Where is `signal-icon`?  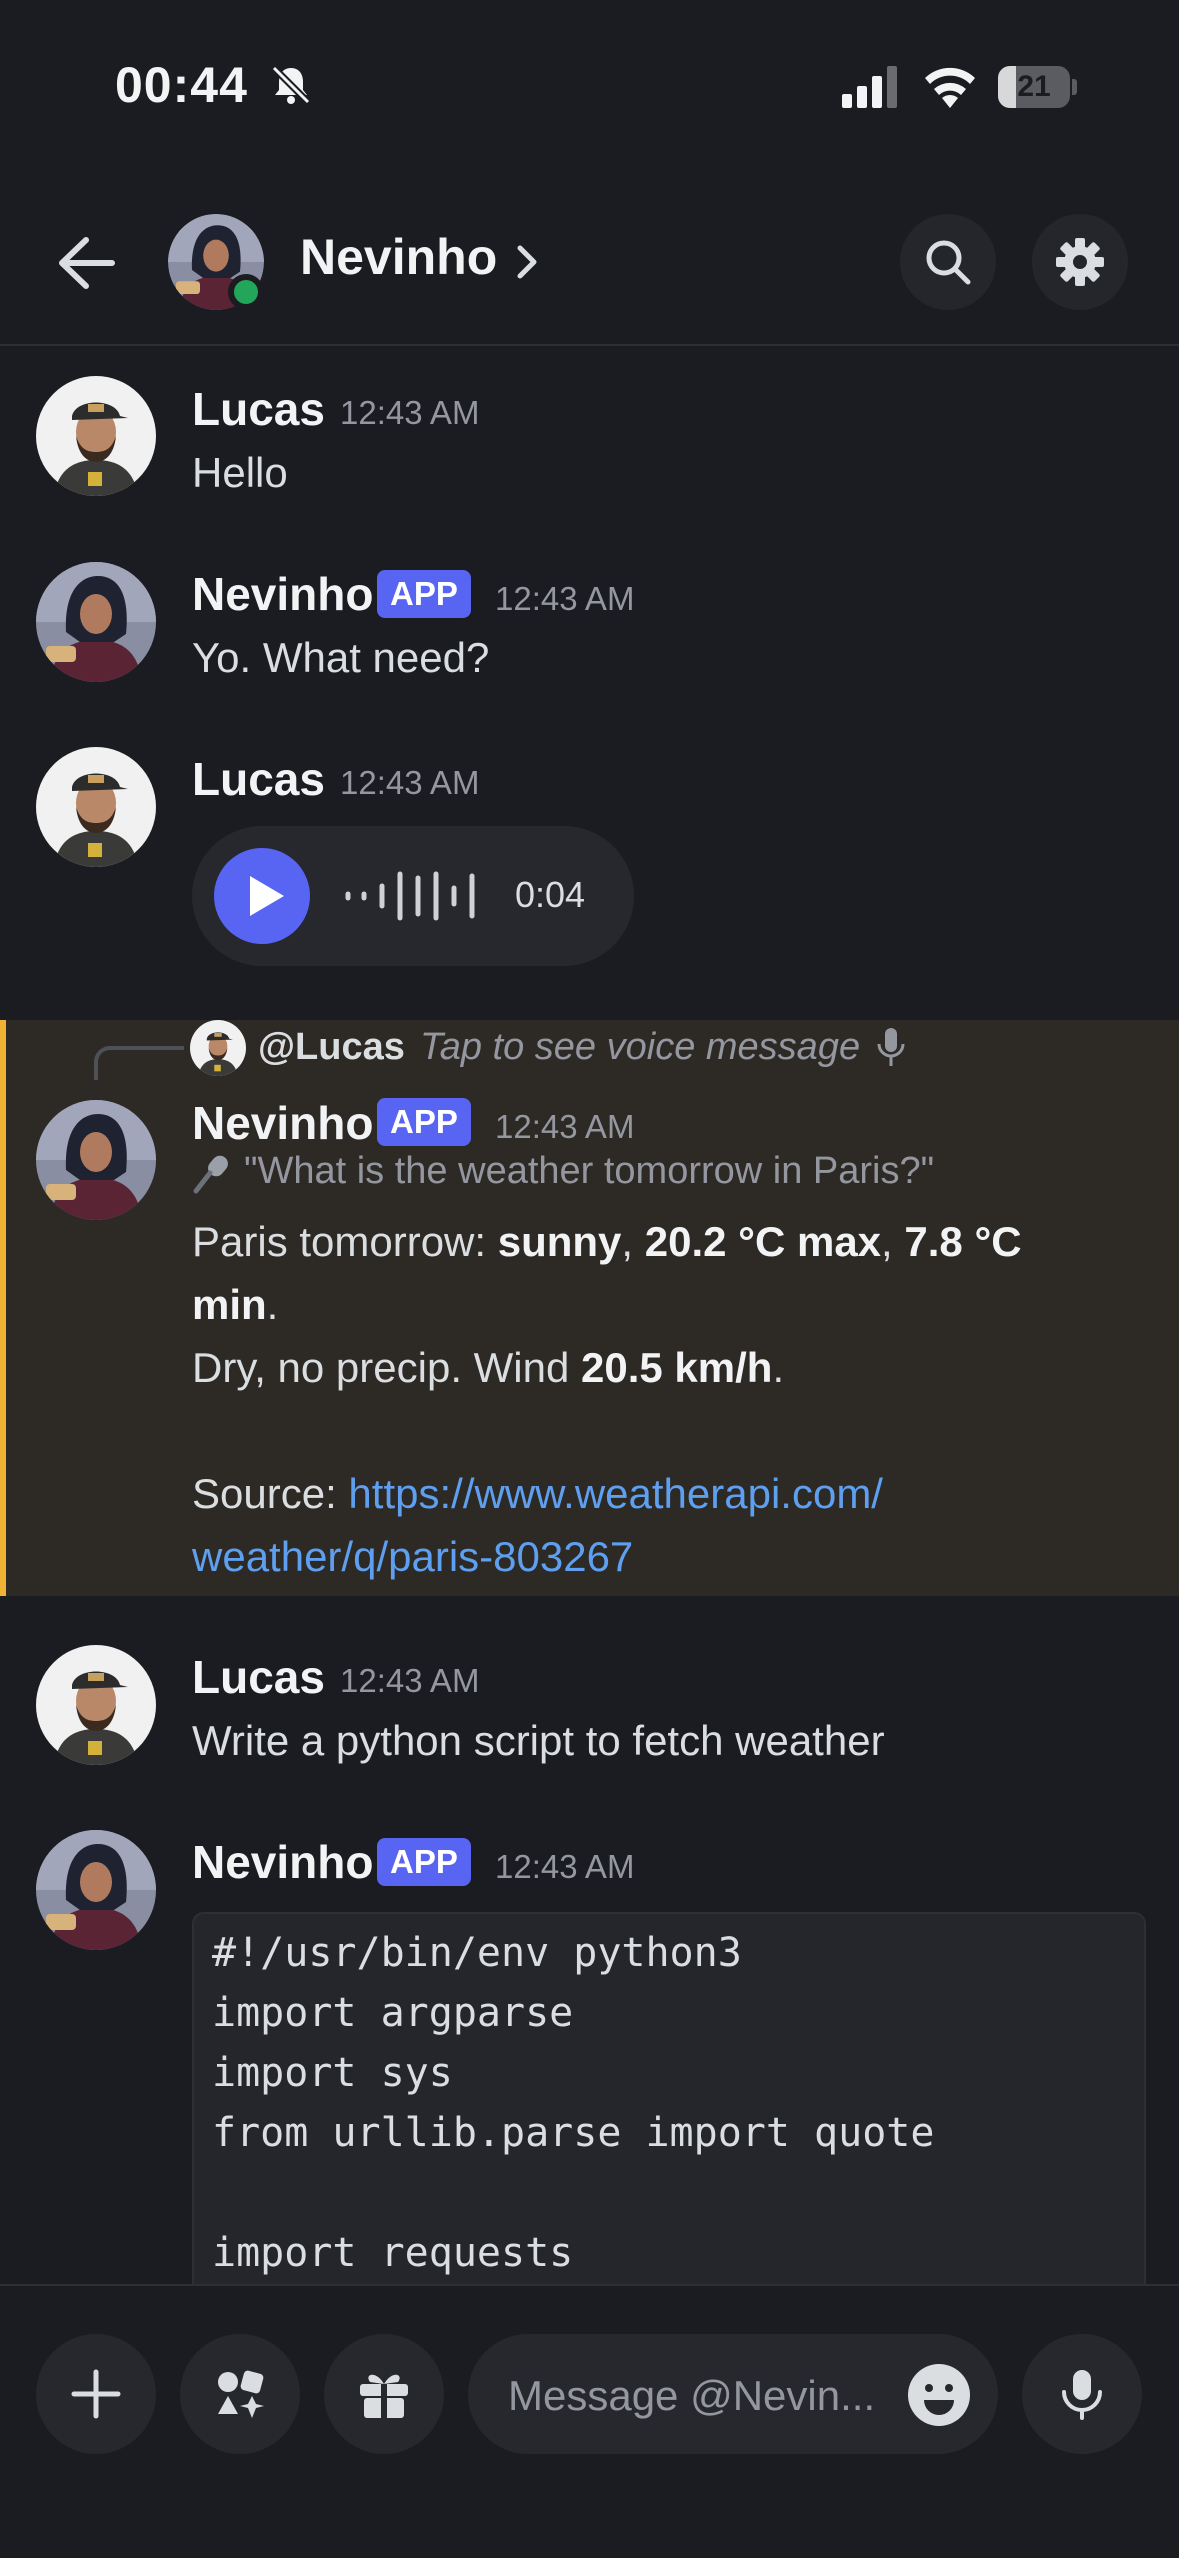 signal-icon is located at coordinates (869, 87).